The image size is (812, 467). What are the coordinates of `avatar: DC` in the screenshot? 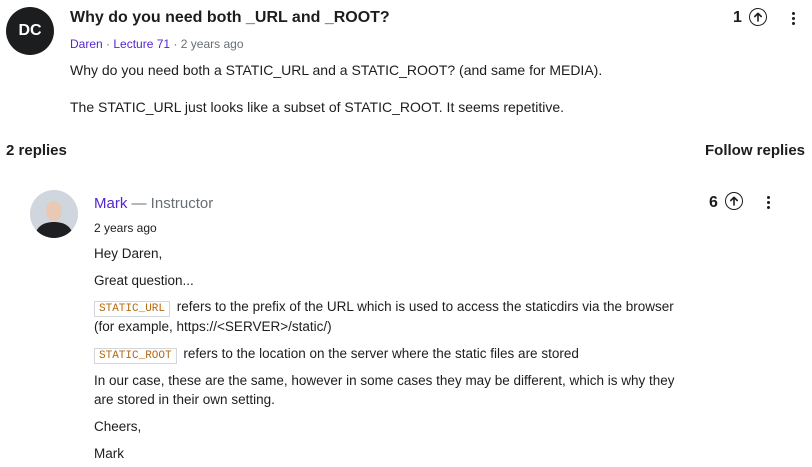 It's located at (30, 31).